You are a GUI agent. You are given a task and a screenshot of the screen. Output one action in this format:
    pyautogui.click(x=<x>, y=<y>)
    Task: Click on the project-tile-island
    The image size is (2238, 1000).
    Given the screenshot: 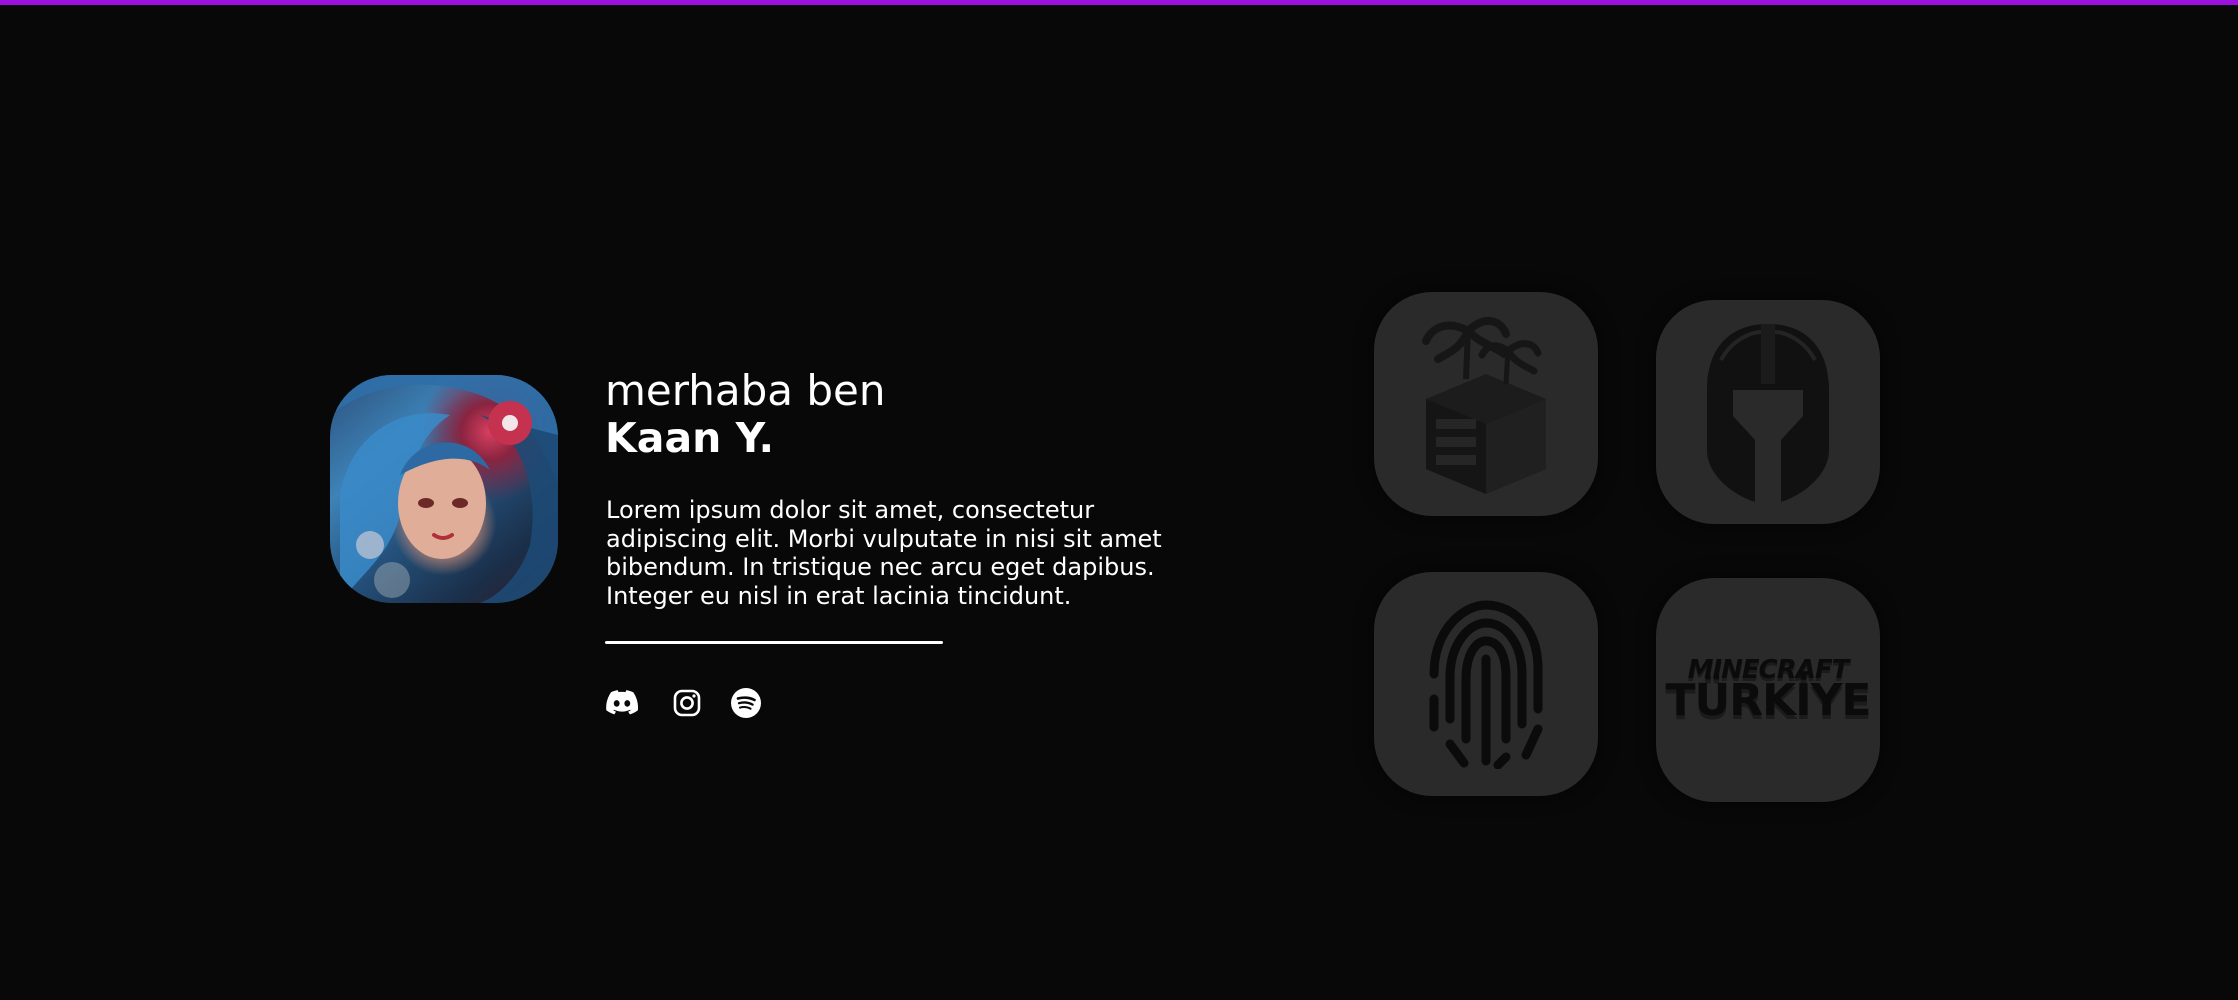 What is the action you would take?
    pyautogui.click(x=1486, y=404)
    